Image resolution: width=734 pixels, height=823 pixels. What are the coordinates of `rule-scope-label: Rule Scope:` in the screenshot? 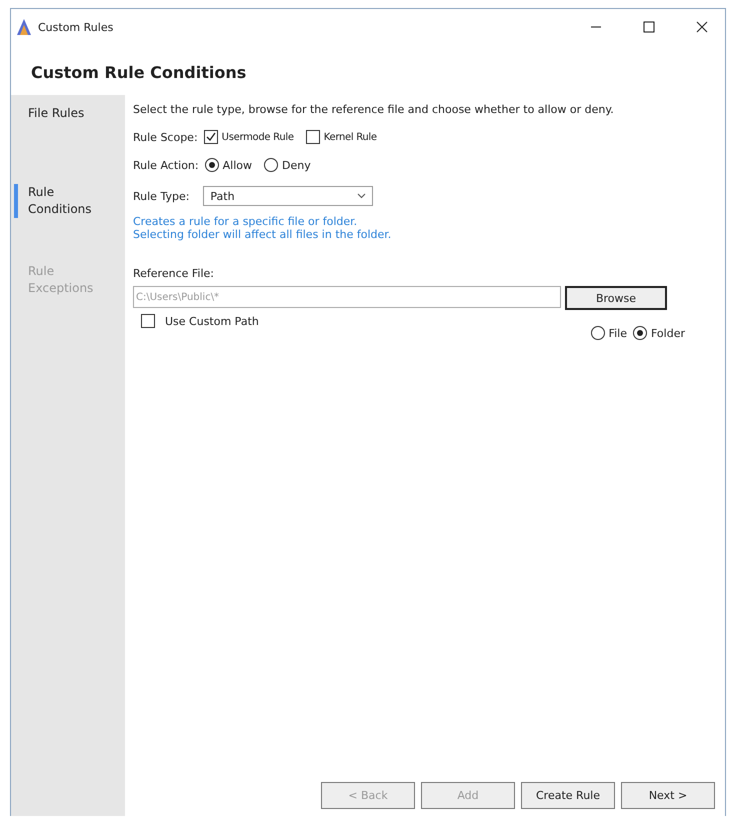 It's located at (165, 137).